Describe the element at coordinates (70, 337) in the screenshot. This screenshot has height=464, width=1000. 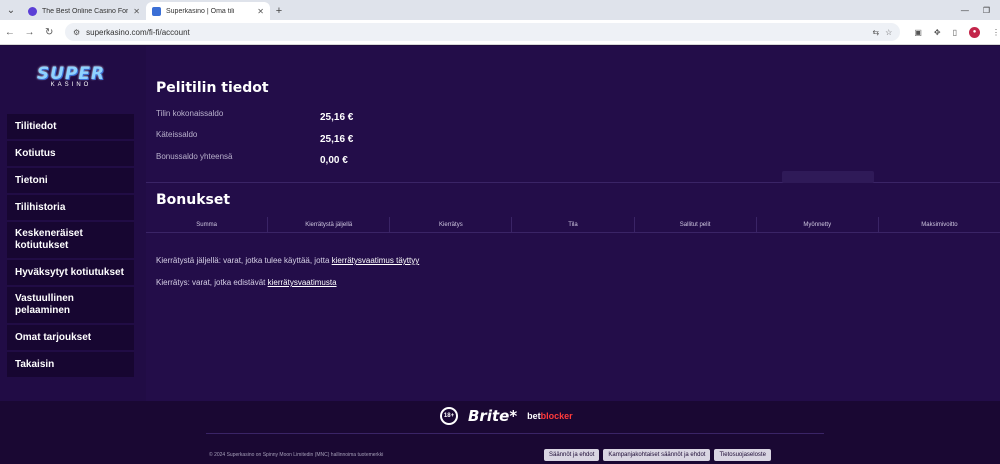
I see `sidebar-item-my-offers: Omat tarjoukset` at that location.